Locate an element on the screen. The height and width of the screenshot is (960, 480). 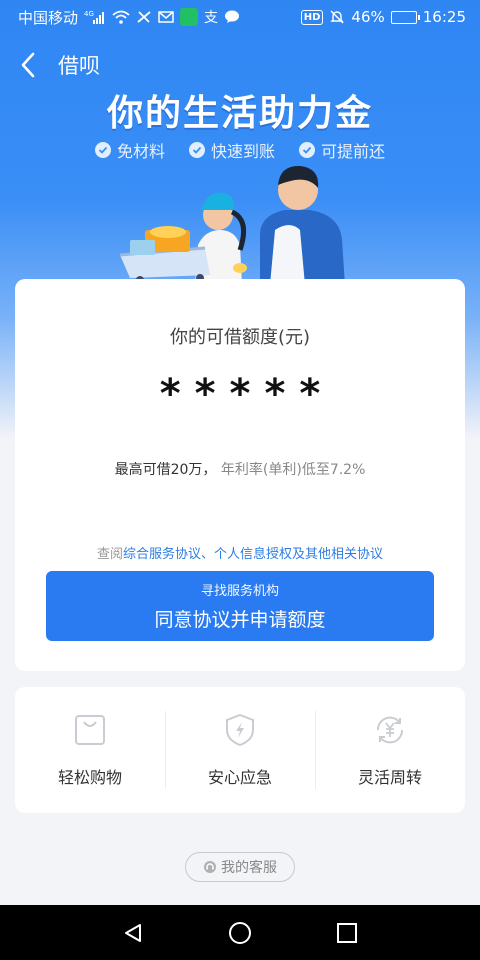
feature-flexible-turnover: 灵活周转 is located at coordinates (390, 750).